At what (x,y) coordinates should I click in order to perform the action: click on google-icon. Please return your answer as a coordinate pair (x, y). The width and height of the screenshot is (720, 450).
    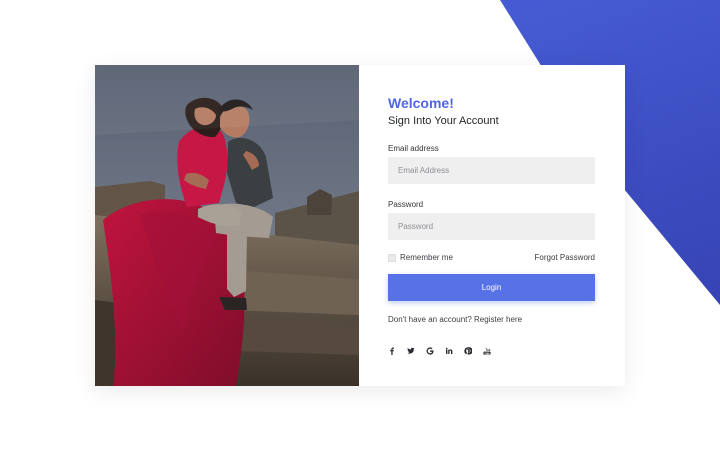
    Looking at the image, I should click on (430, 351).